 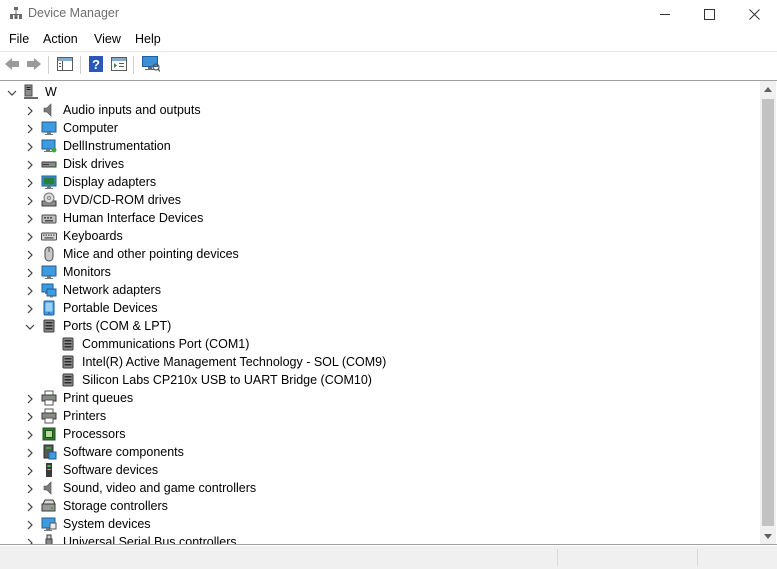 I want to click on menu-help: Help, so click(x=148, y=39).